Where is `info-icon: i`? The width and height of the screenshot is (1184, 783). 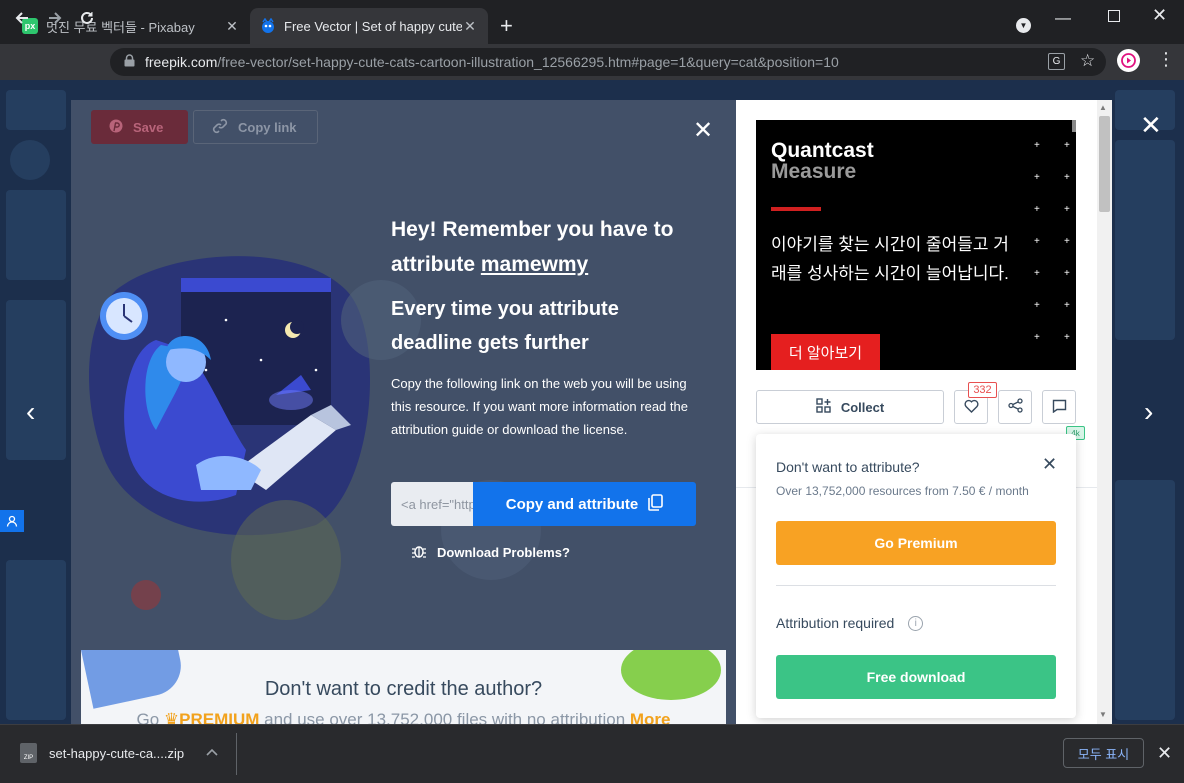 info-icon: i is located at coordinates (916, 623).